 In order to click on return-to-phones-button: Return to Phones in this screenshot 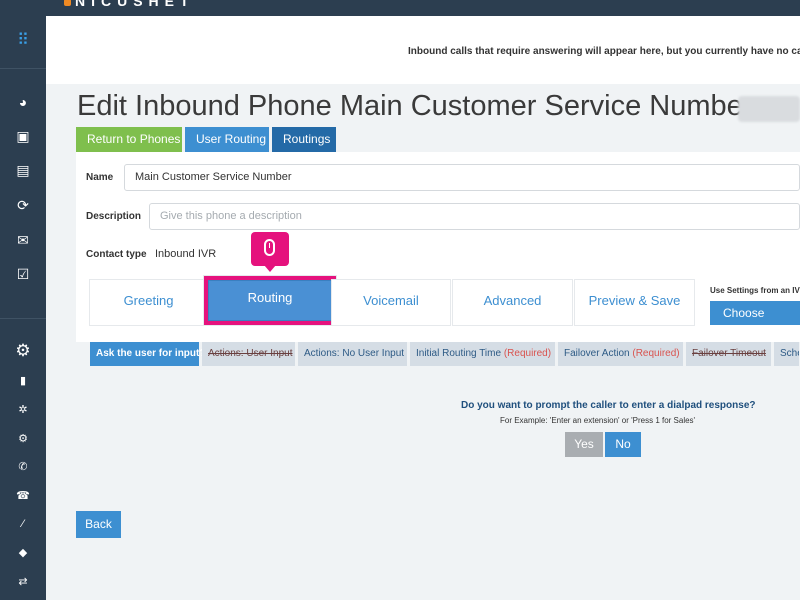, I will do `click(129, 139)`.